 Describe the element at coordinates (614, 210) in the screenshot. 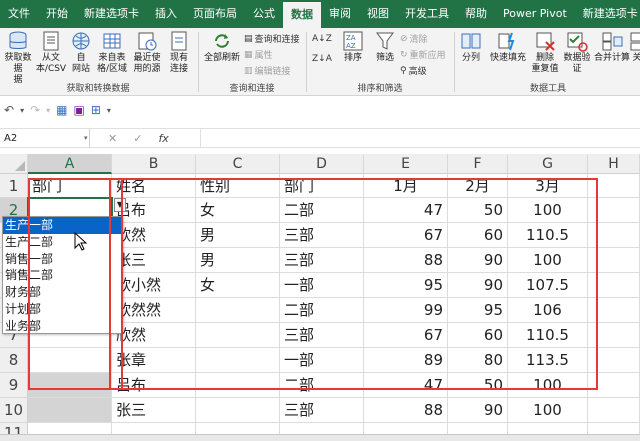

I see `cell-h2` at that location.